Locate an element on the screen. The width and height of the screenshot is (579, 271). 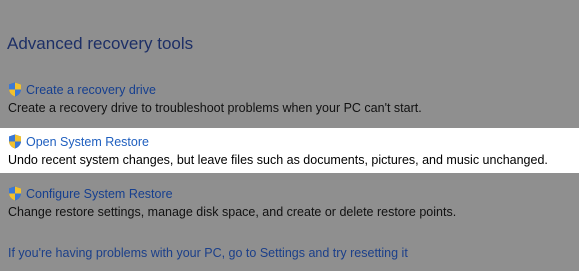
section-title: Advanced recovery tools is located at coordinates (100, 43).